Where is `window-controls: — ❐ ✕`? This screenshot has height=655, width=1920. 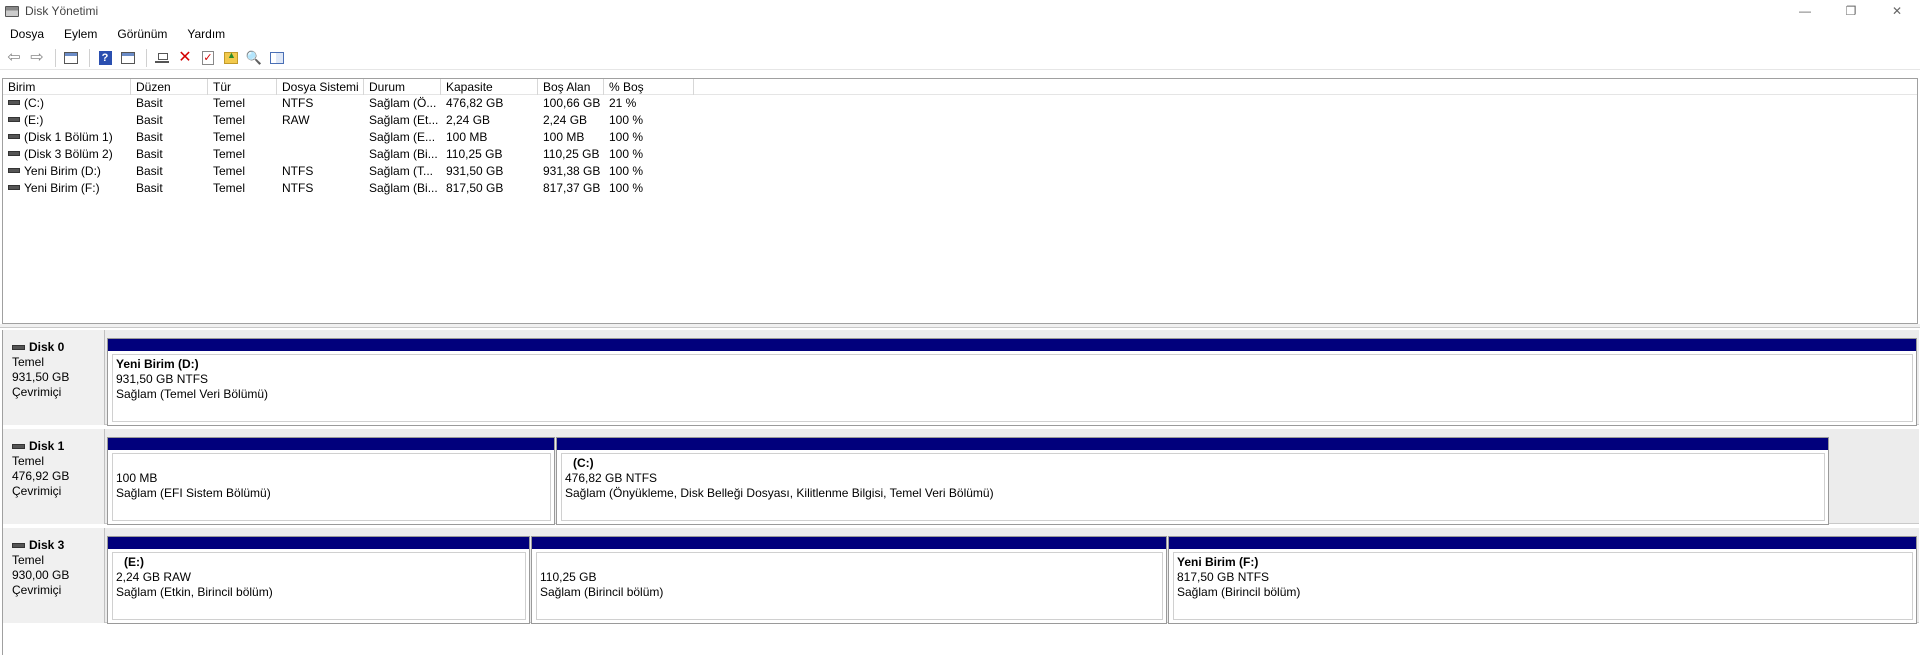
window-controls: — ❐ ✕ is located at coordinates (1851, 11).